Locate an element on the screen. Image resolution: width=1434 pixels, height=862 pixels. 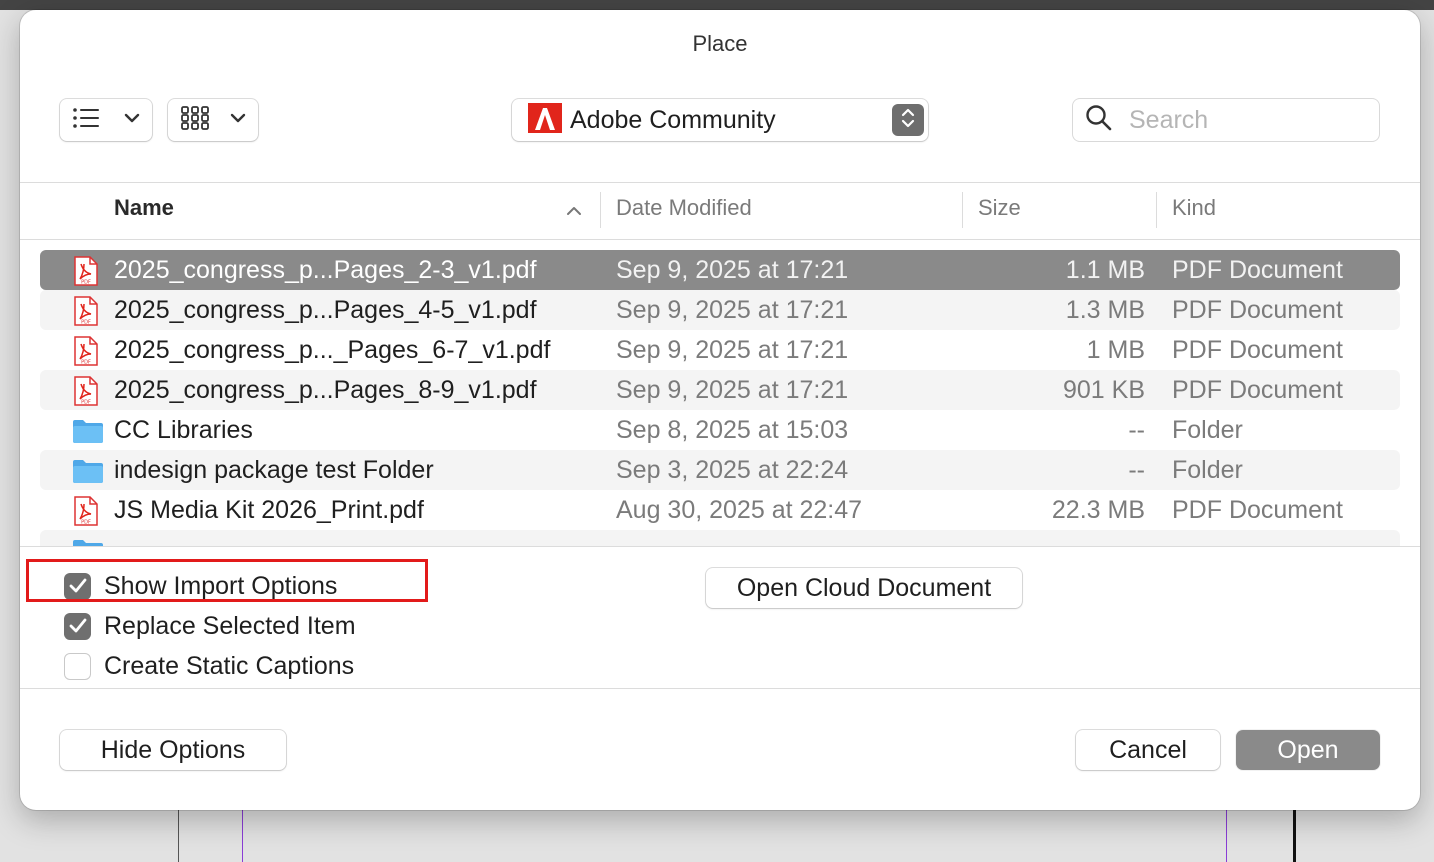
file-size: 22.3 MB is located at coordinates (1098, 510).